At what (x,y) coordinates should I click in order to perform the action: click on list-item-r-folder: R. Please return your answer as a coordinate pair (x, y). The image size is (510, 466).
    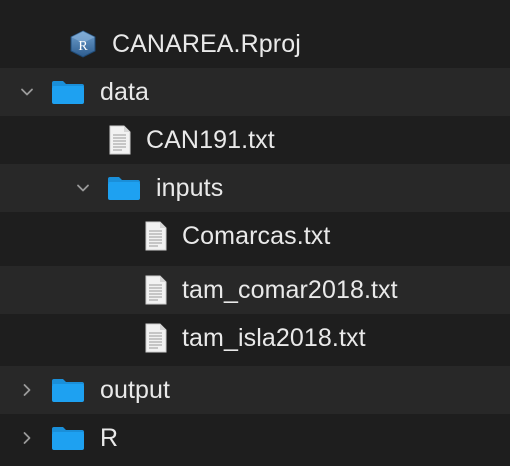
    Looking at the image, I should click on (255, 438).